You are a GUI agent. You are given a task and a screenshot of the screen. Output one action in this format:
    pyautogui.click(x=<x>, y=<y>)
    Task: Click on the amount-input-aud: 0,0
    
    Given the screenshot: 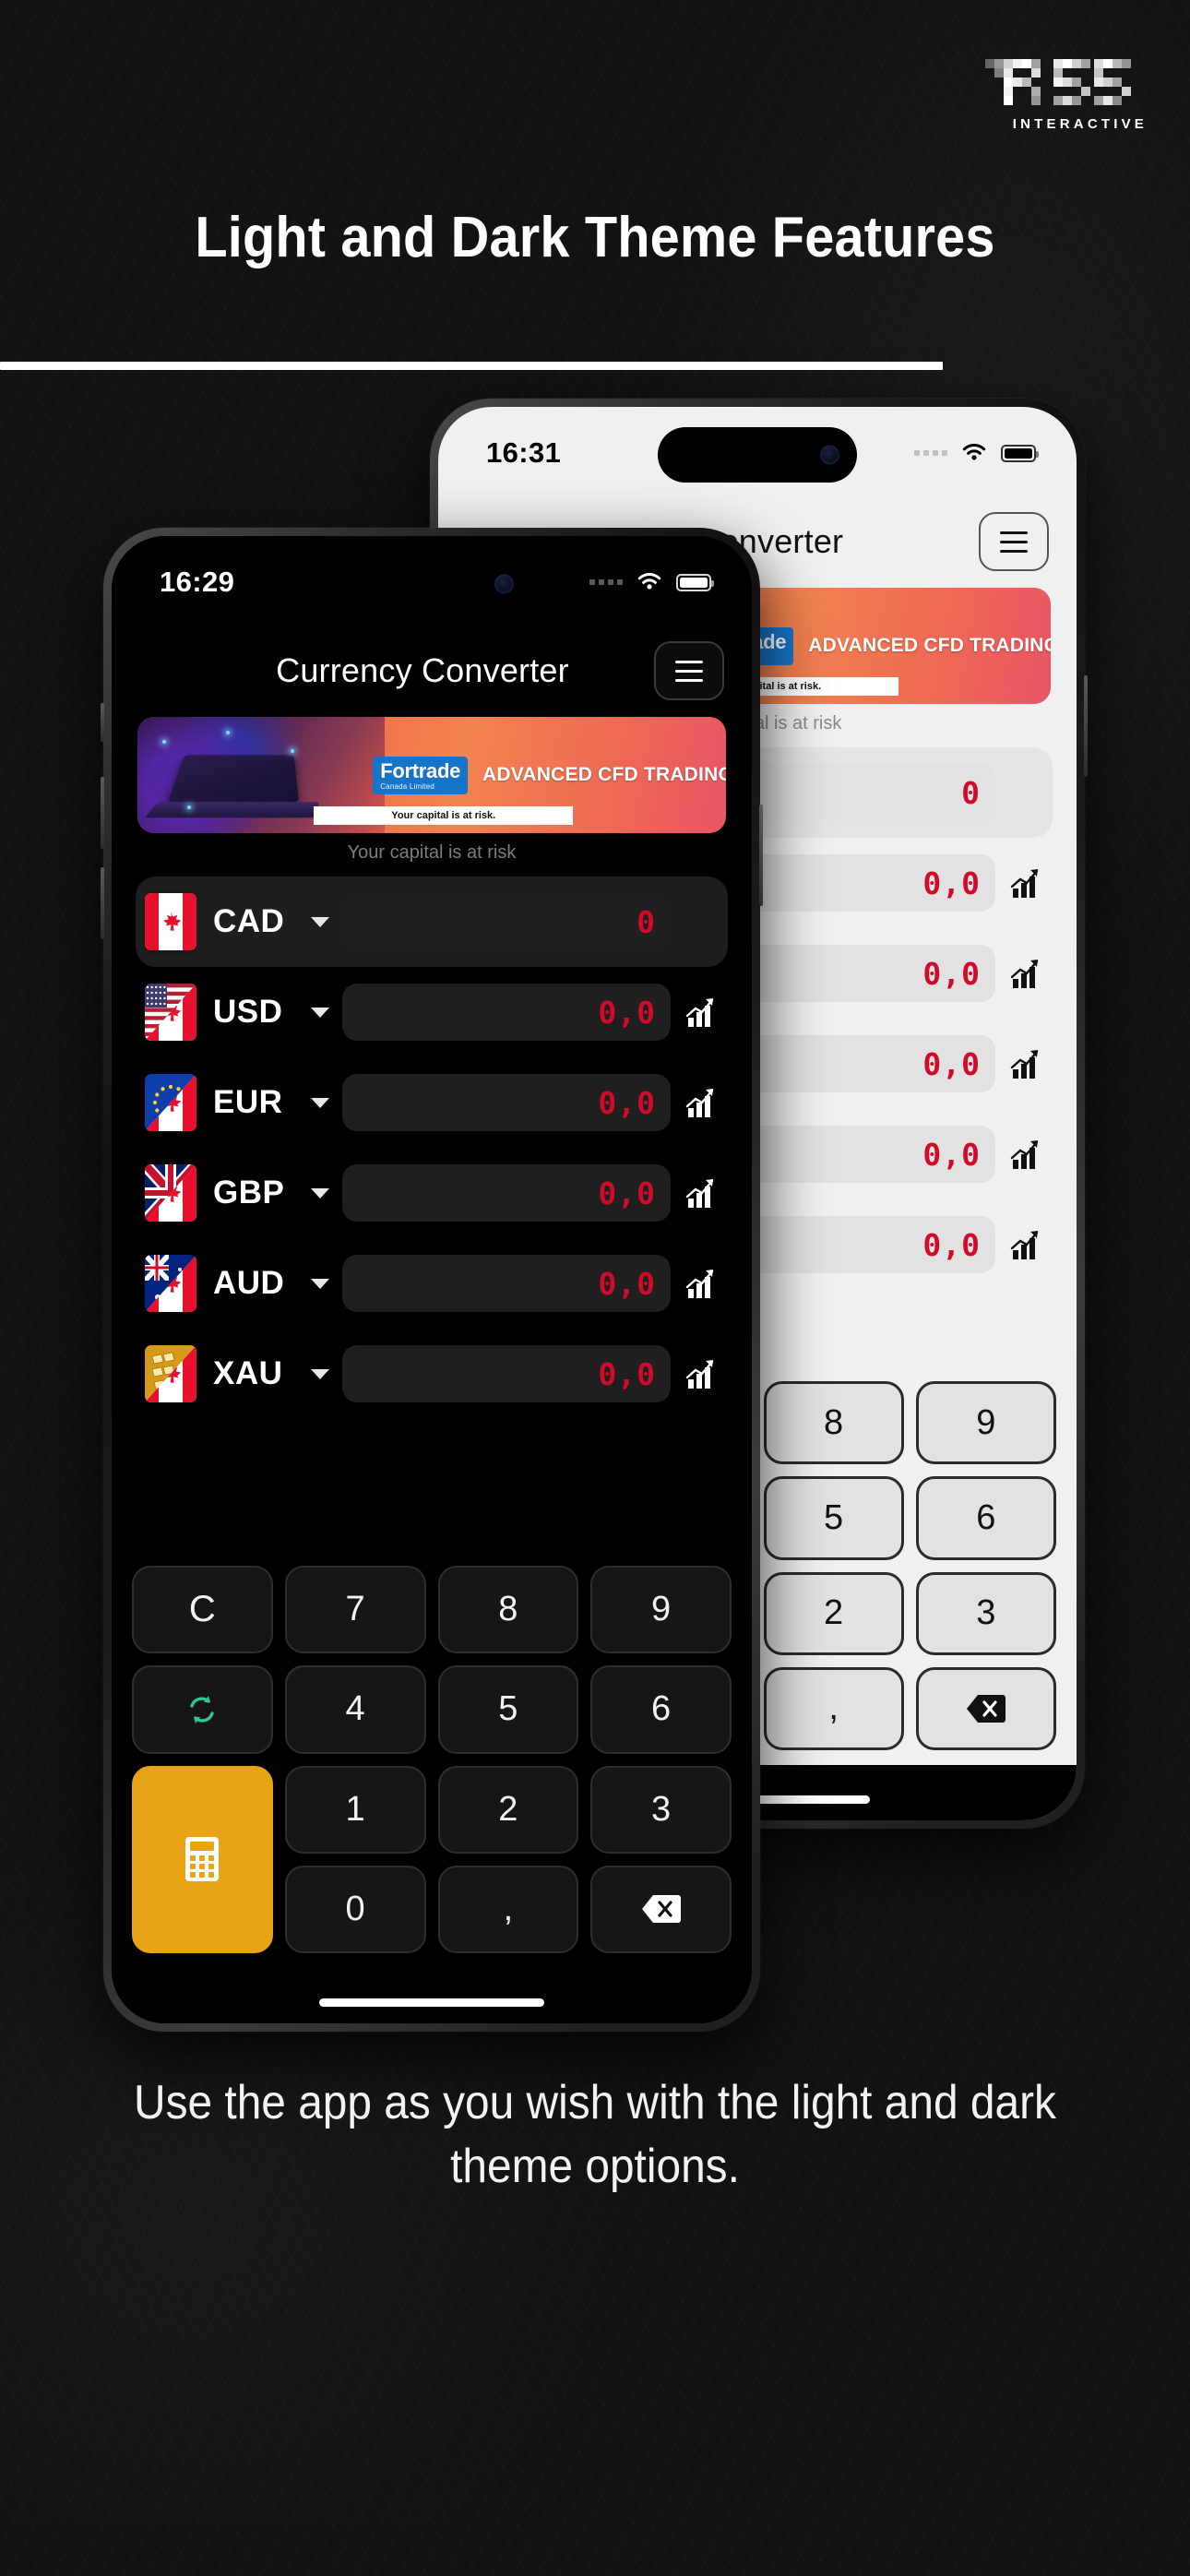 What is the action you would take?
    pyautogui.click(x=506, y=1283)
    